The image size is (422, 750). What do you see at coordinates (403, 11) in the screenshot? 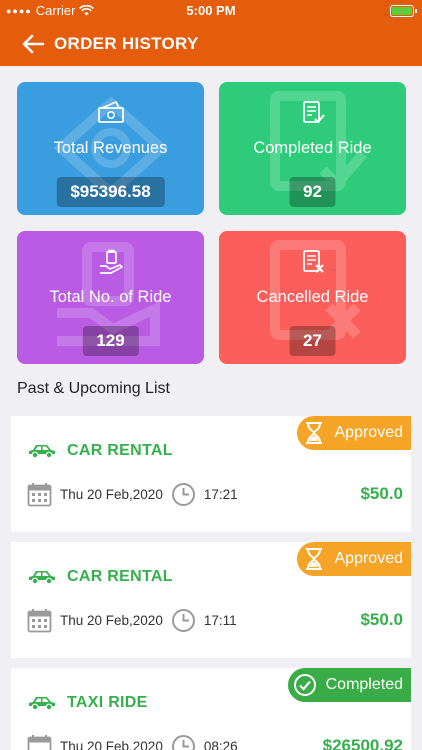
I see `battery-icon` at bounding box center [403, 11].